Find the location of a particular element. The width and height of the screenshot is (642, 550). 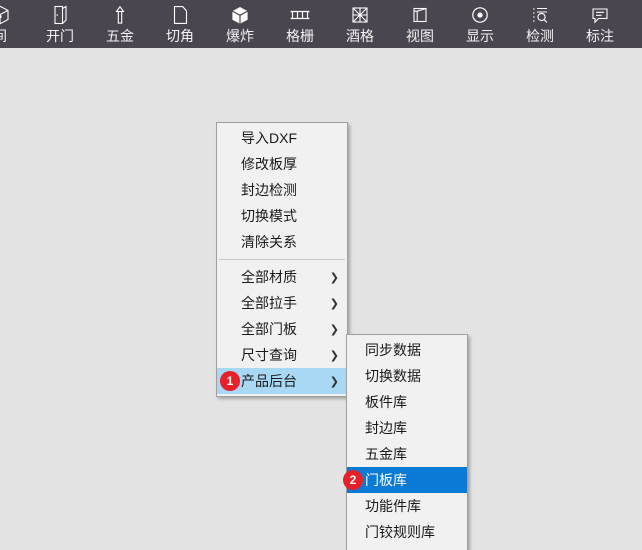

toolbar-button-open-door: 开门 is located at coordinates (60, 24).